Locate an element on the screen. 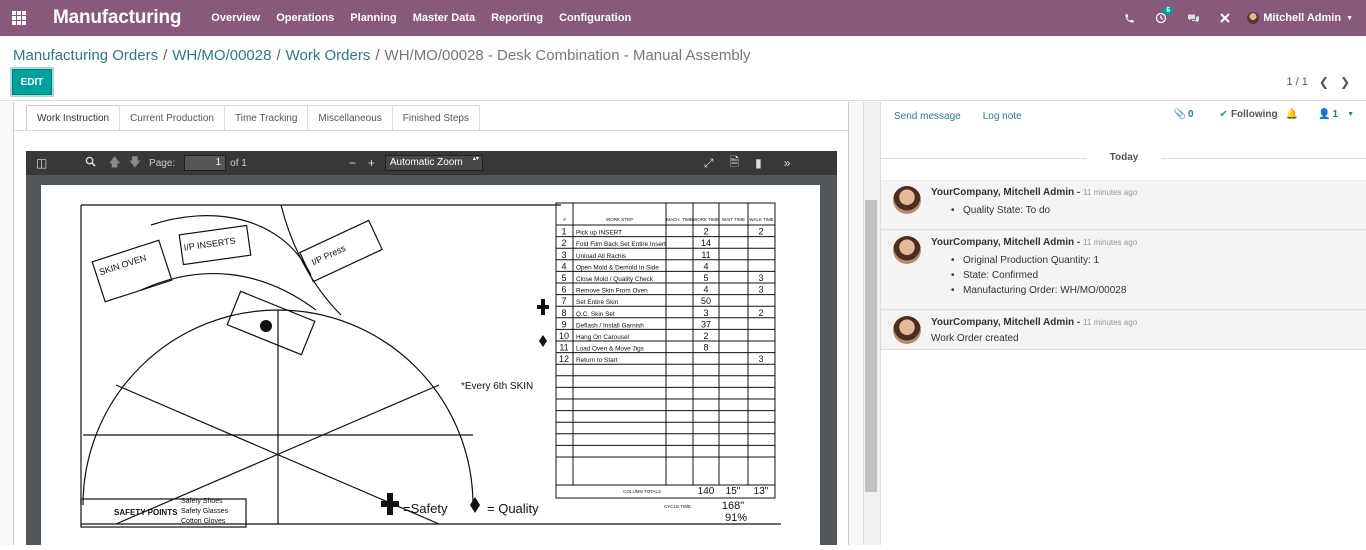  edit-button: EDIT is located at coordinates (32, 82).